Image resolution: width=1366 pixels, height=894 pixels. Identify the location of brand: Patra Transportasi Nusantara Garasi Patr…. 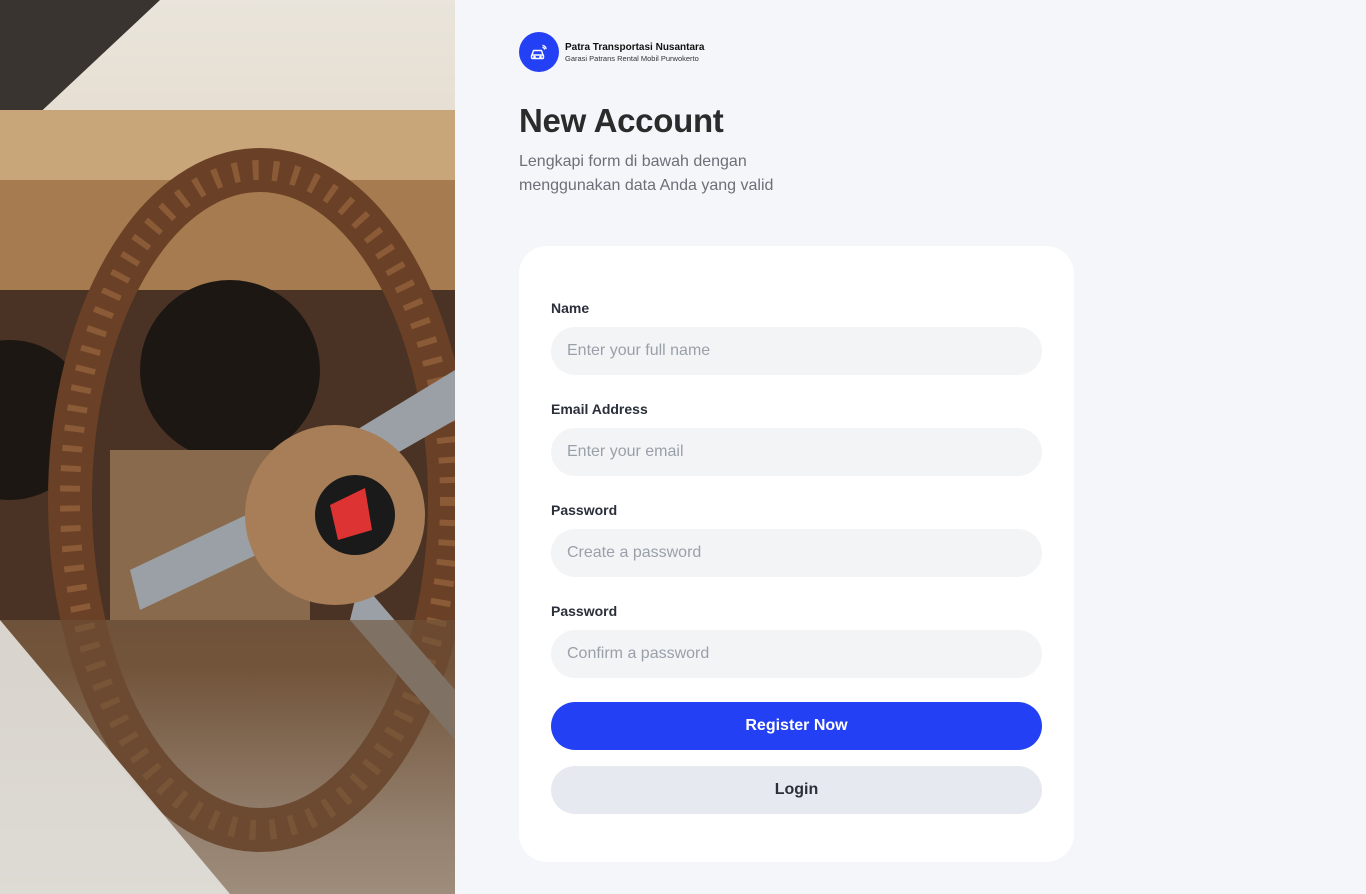
(612, 52).